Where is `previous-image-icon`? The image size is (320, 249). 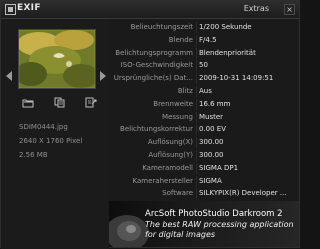 previous-image-icon is located at coordinates (9, 76).